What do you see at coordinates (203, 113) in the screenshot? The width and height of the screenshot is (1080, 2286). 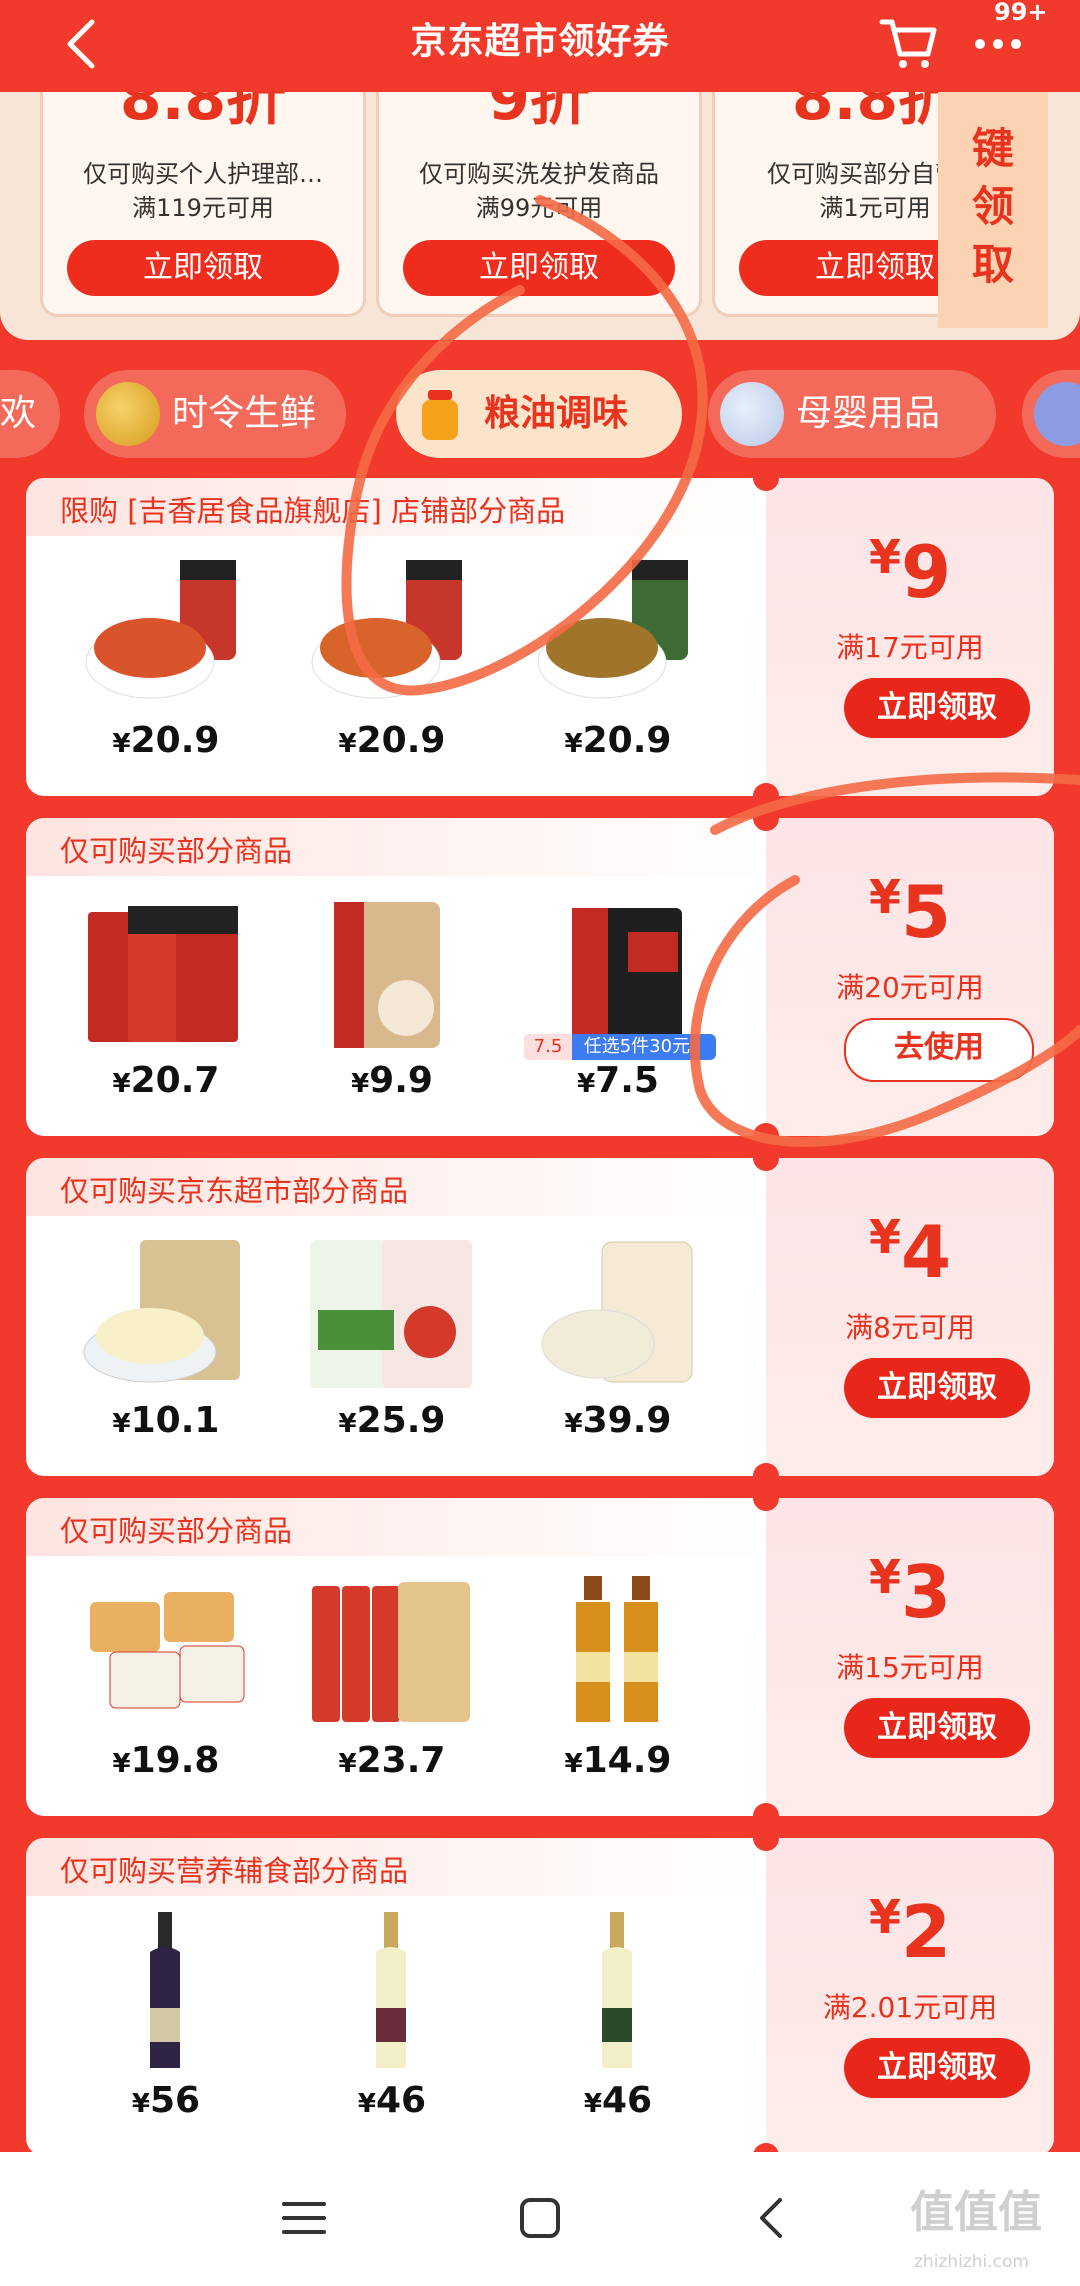 I see `top-coupon-discount: 8.8折` at bounding box center [203, 113].